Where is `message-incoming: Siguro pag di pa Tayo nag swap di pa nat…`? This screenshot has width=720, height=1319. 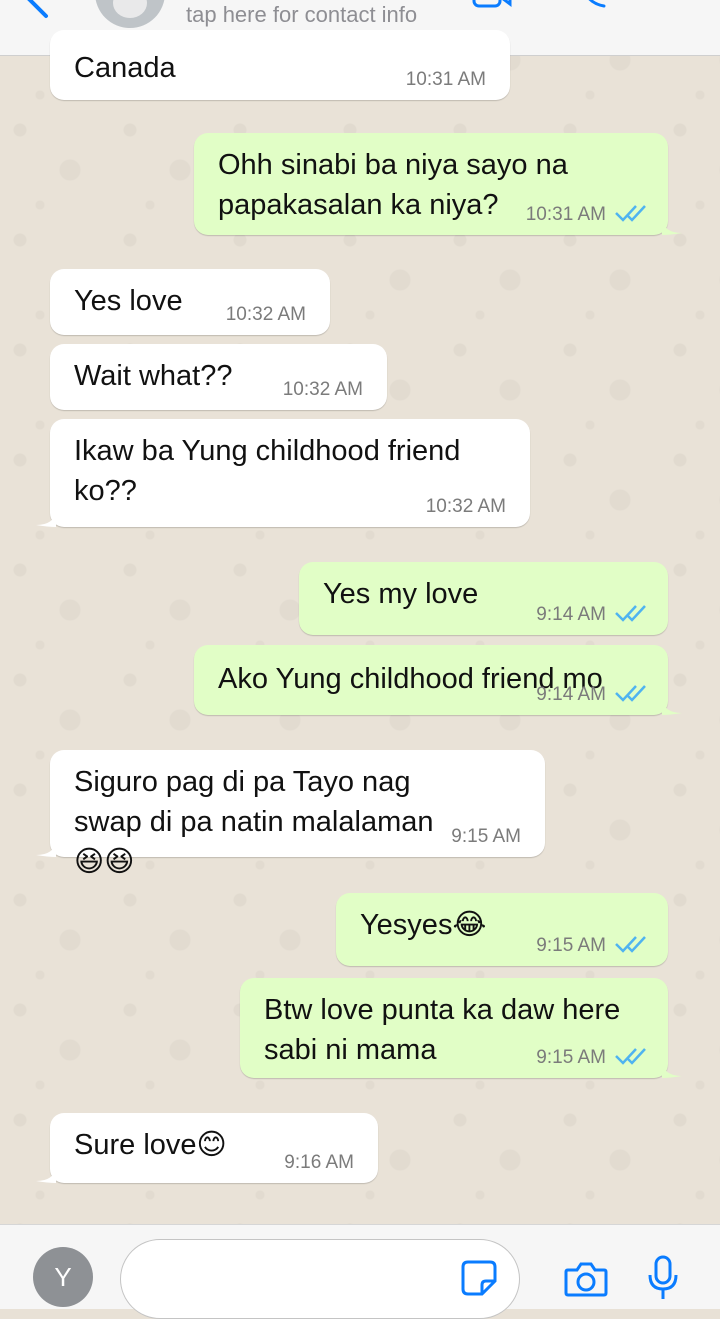 message-incoming: Siguro pag di pa Tayo nag swap di pa nat… is located at coordinates (290, 814).